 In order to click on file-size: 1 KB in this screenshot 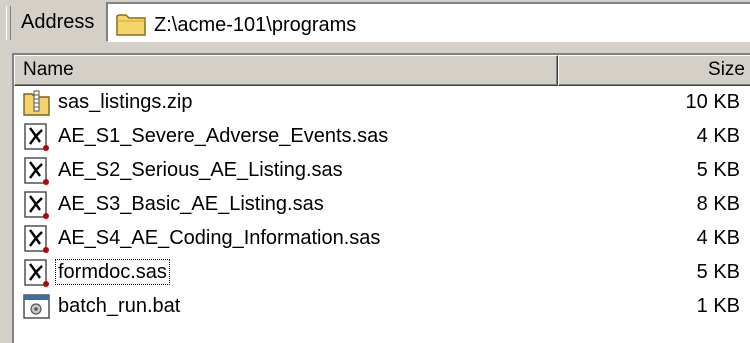, I will do `click(718, 306)`.